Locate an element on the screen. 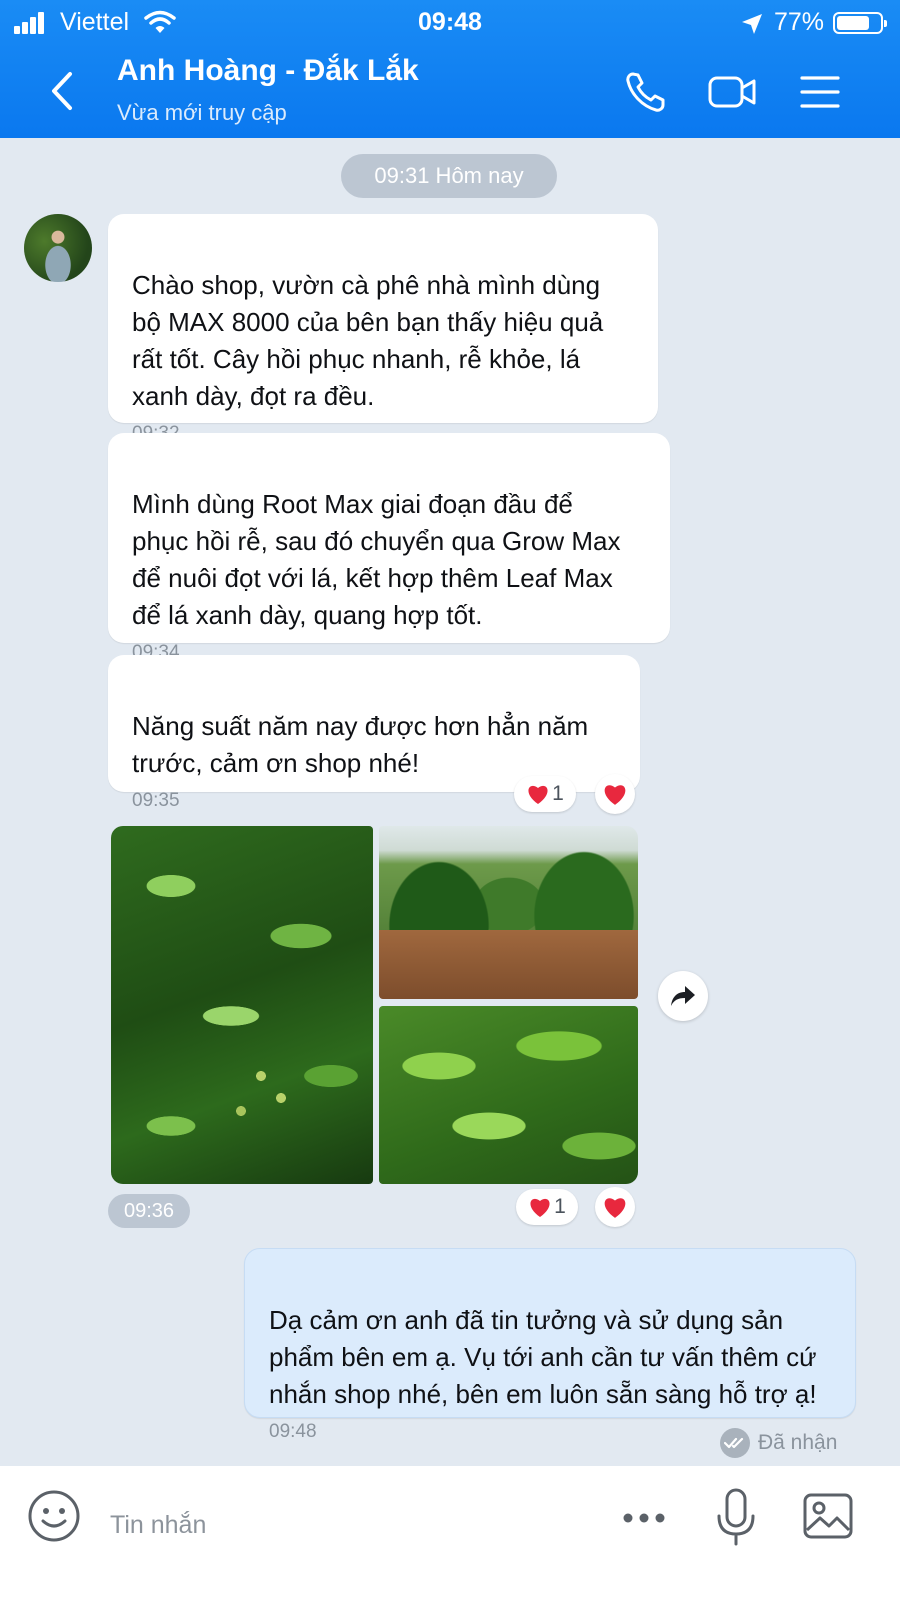 The image size is (900, 1599). microphone-button is located at coordinates (736, 1518).